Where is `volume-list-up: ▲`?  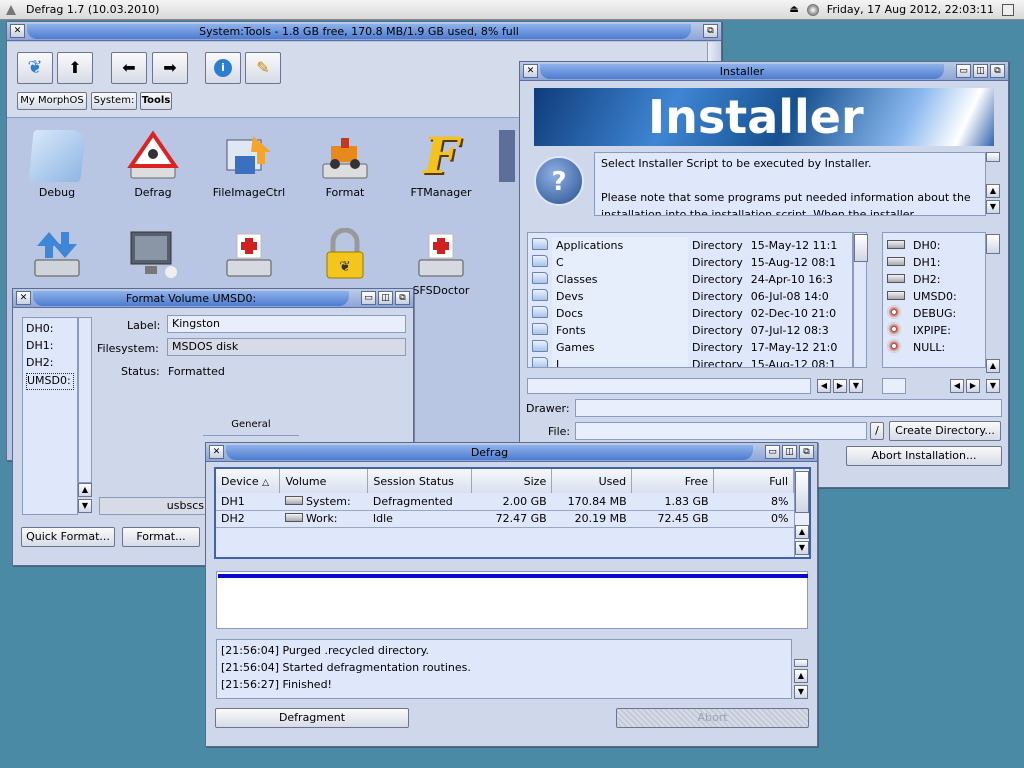 volume-list-up: ▲ is located at coordinates (993, 366).